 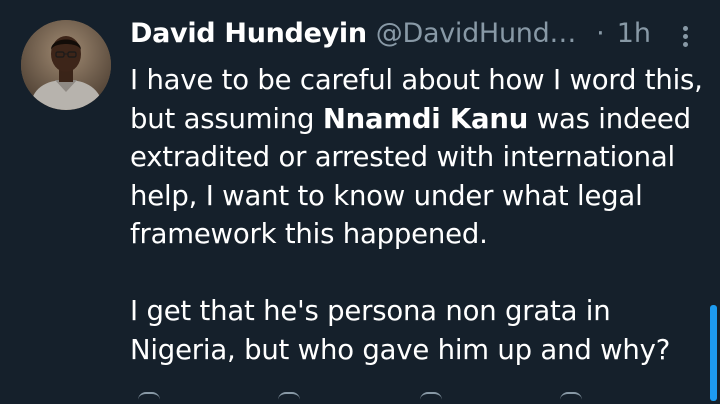 What do you see at coordinates (571, 398) in the screenshot?
I see `share-icon` at bounding box center [571, 398].